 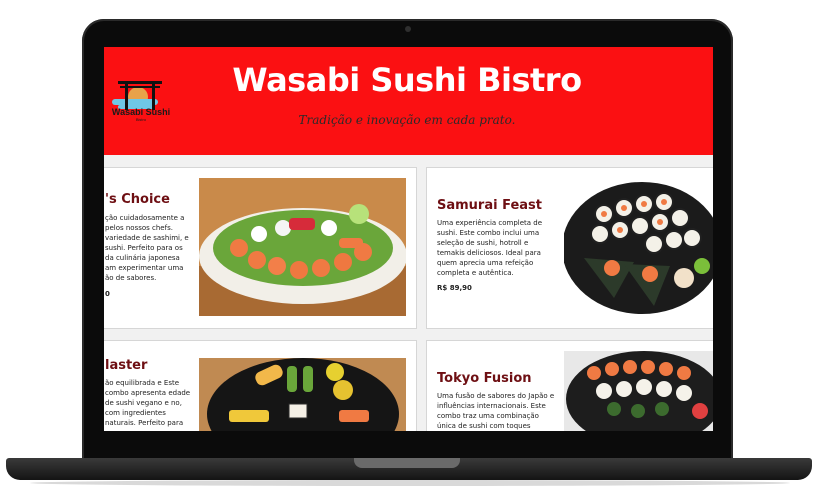 What do you see at coordinates (407, 80) in the screenshot?
I see `site-title: Wasabi Sushi Bistro` at bounding box center [407, 80].